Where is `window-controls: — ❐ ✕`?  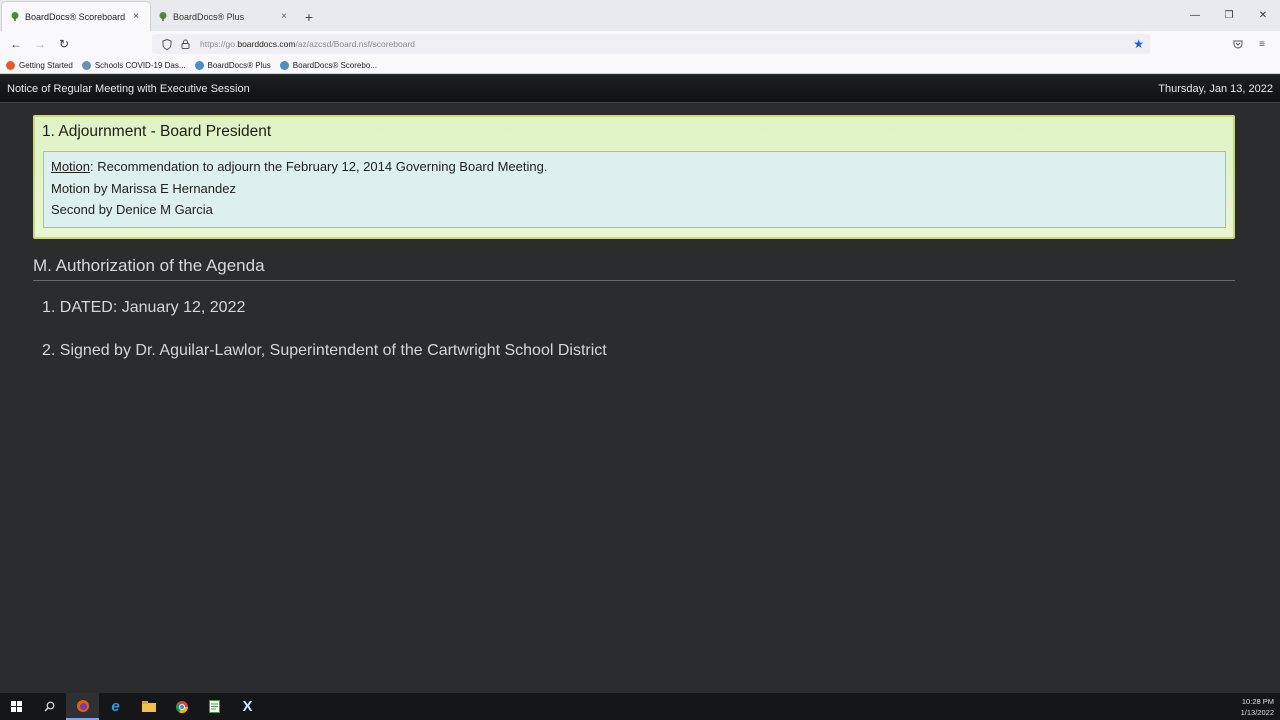 window-controls: — ❐ ✕ is located at coordinates (1229, 15).